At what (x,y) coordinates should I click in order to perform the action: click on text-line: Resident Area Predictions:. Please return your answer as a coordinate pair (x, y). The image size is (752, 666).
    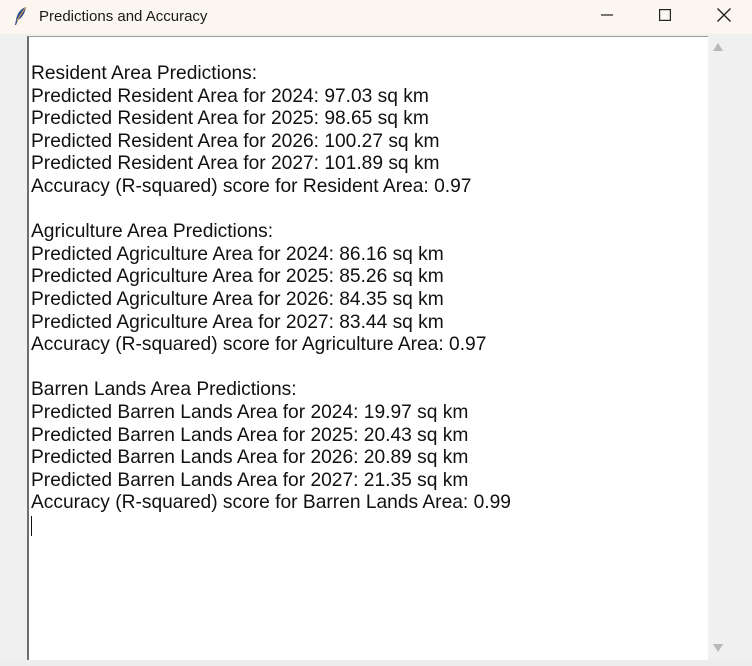
    Looking at the image, I should click on (144, 73).